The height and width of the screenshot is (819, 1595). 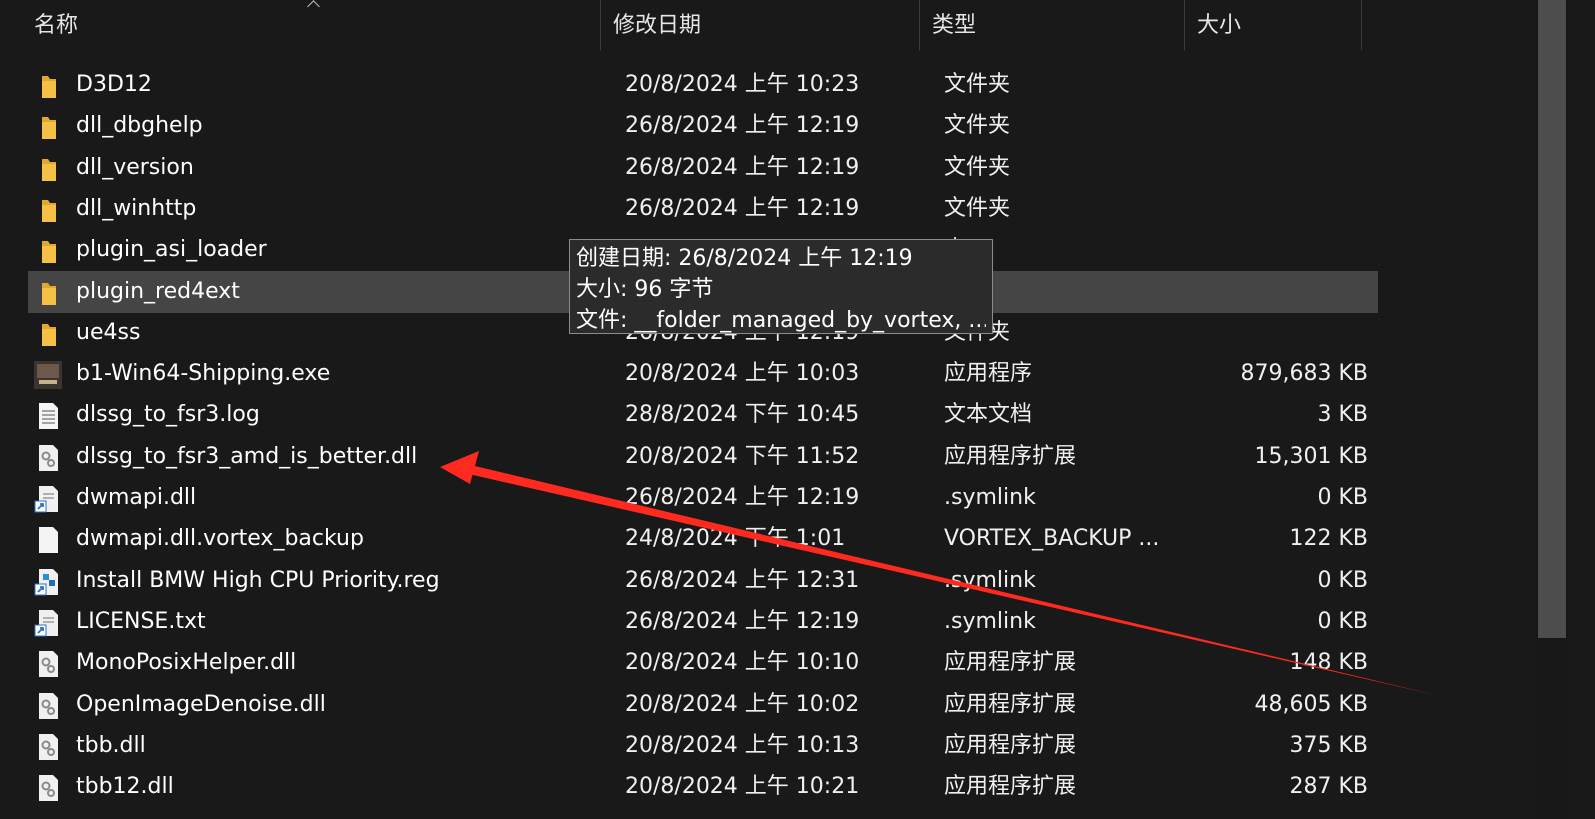 I want to click on annotation-arrow-head, so click(x=459, y=467).